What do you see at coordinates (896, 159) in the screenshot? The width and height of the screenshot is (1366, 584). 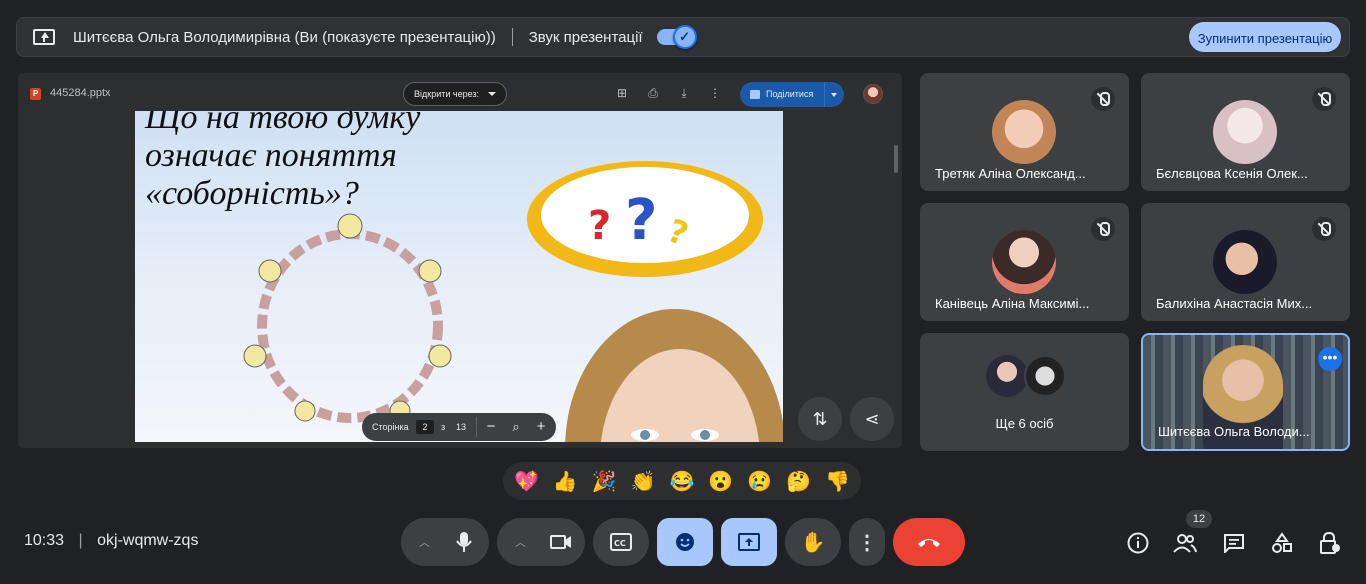 I see `viewer-scrollbar` at bounding box center [896, 159].